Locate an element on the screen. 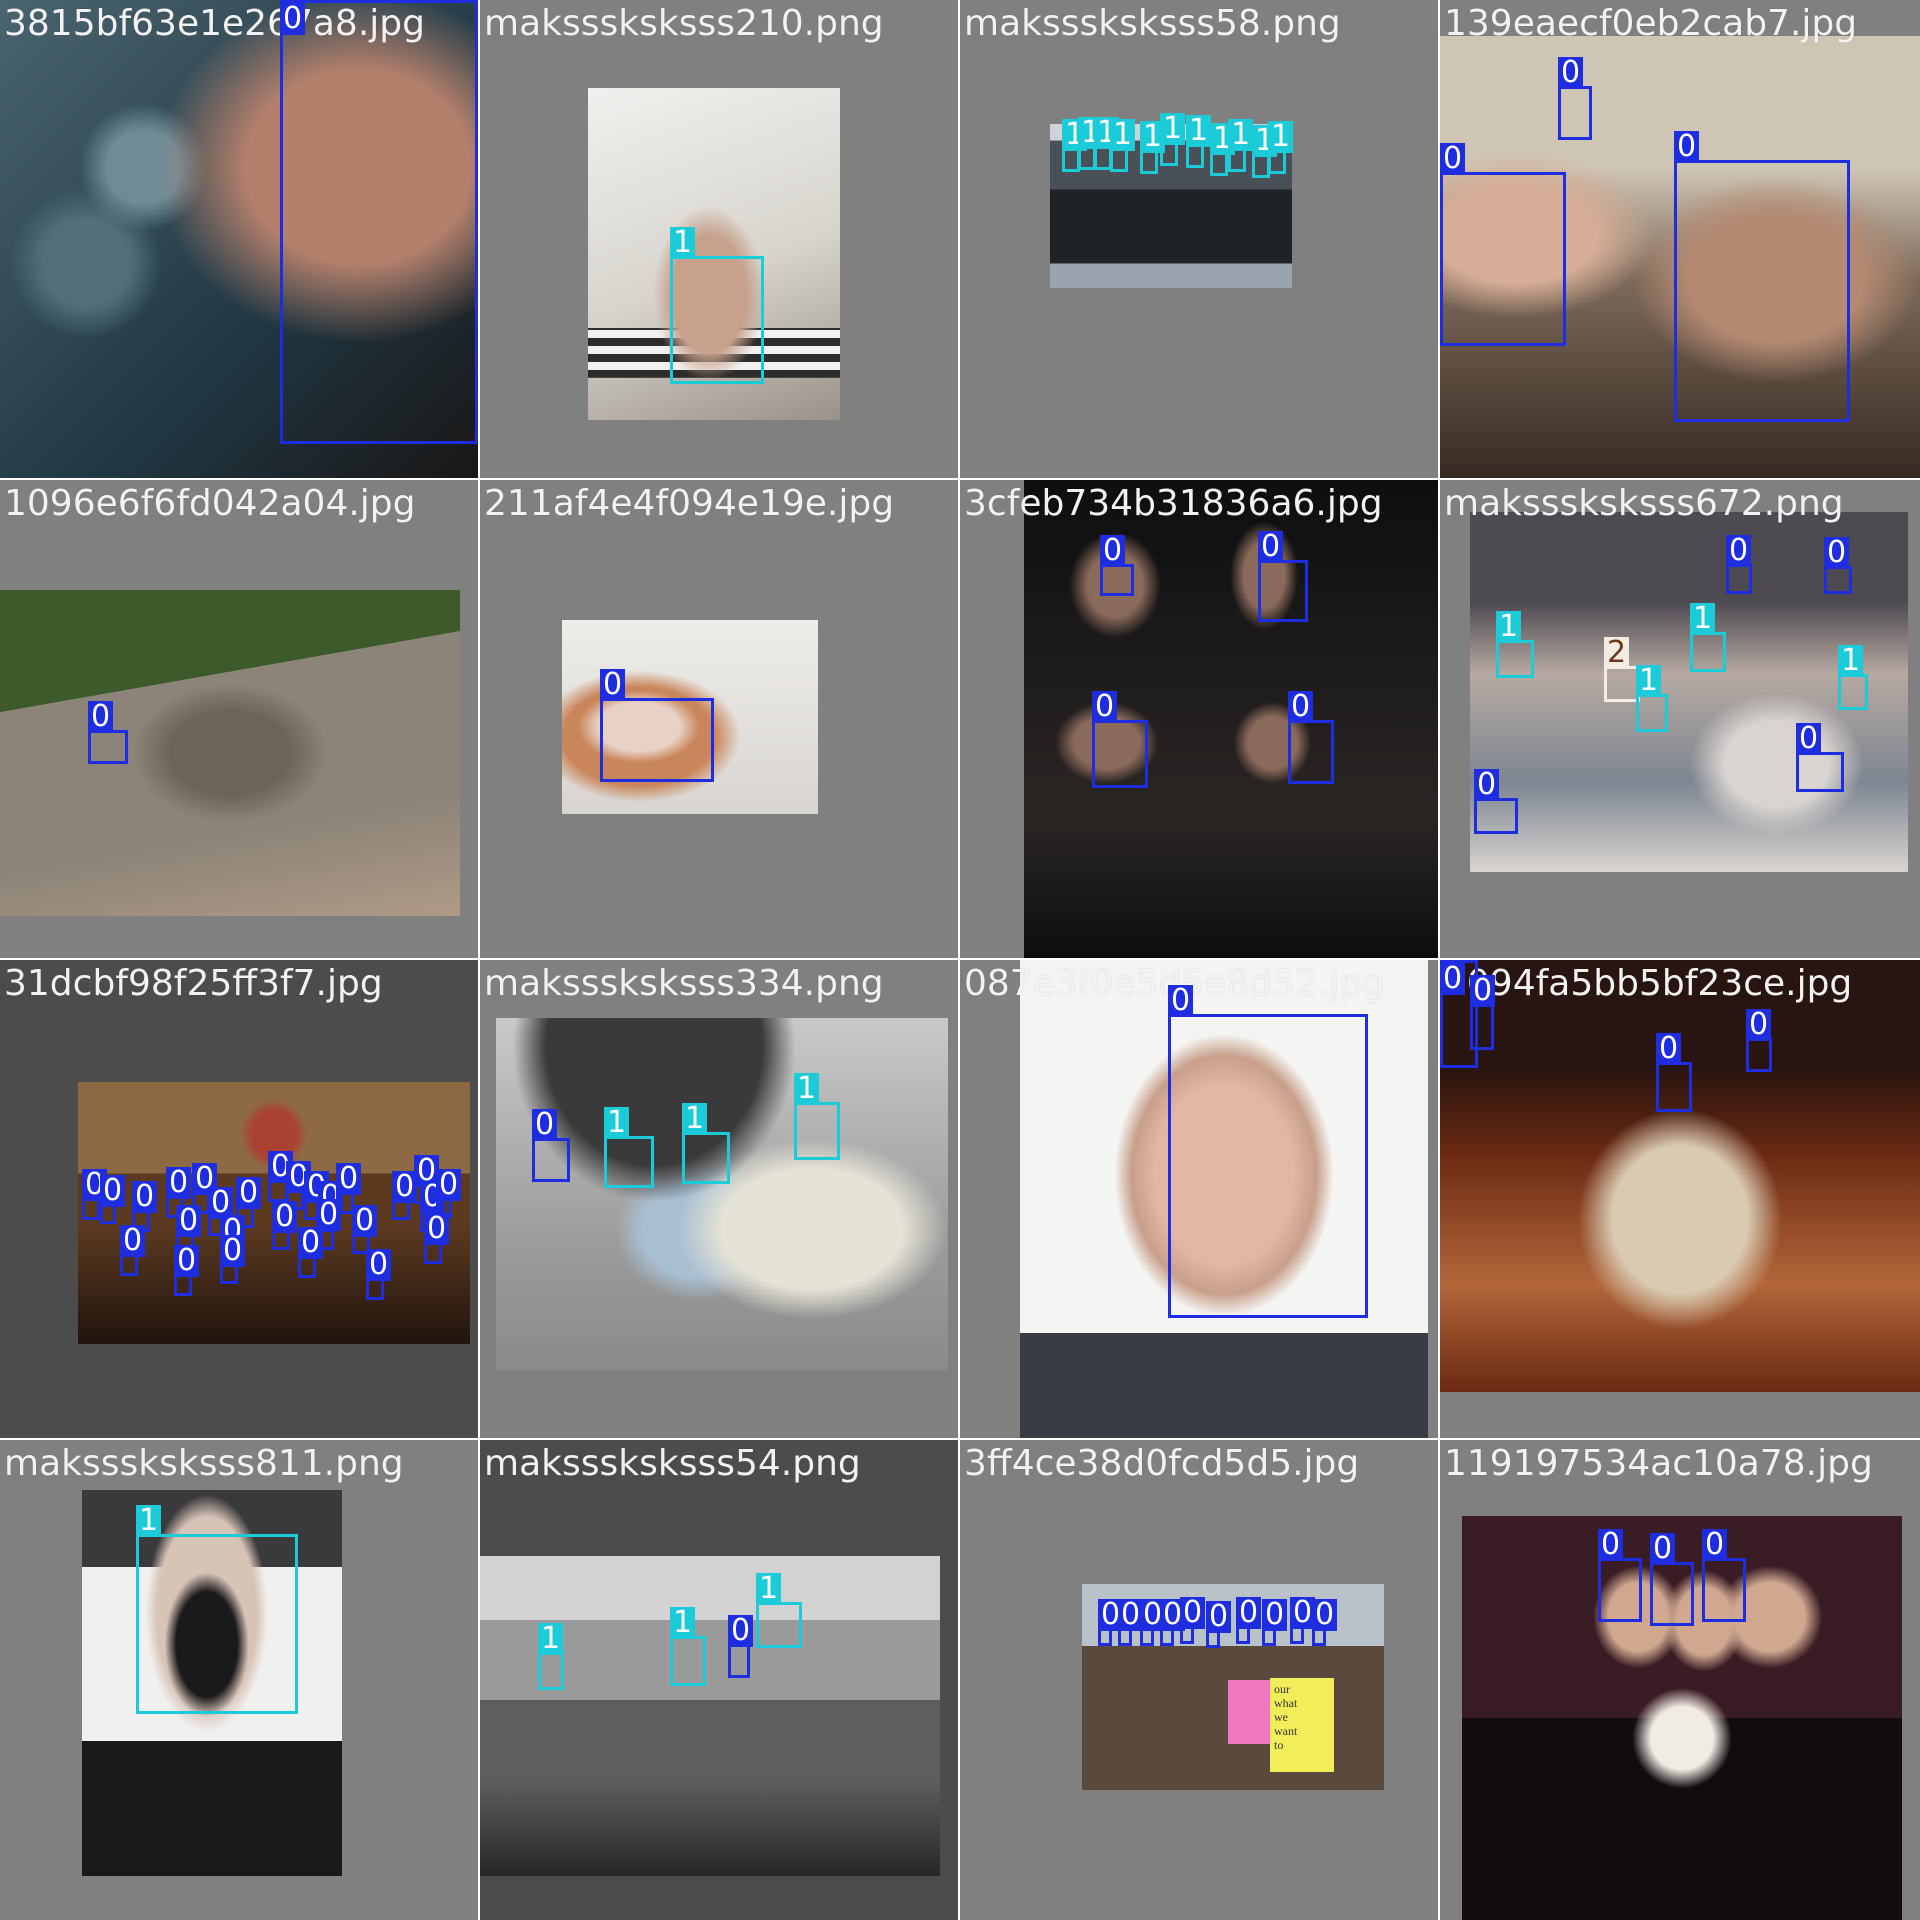  tile-11: 087e3f0e5d5e8d52.jpg 0 is located at coordinates (1199, 1199).